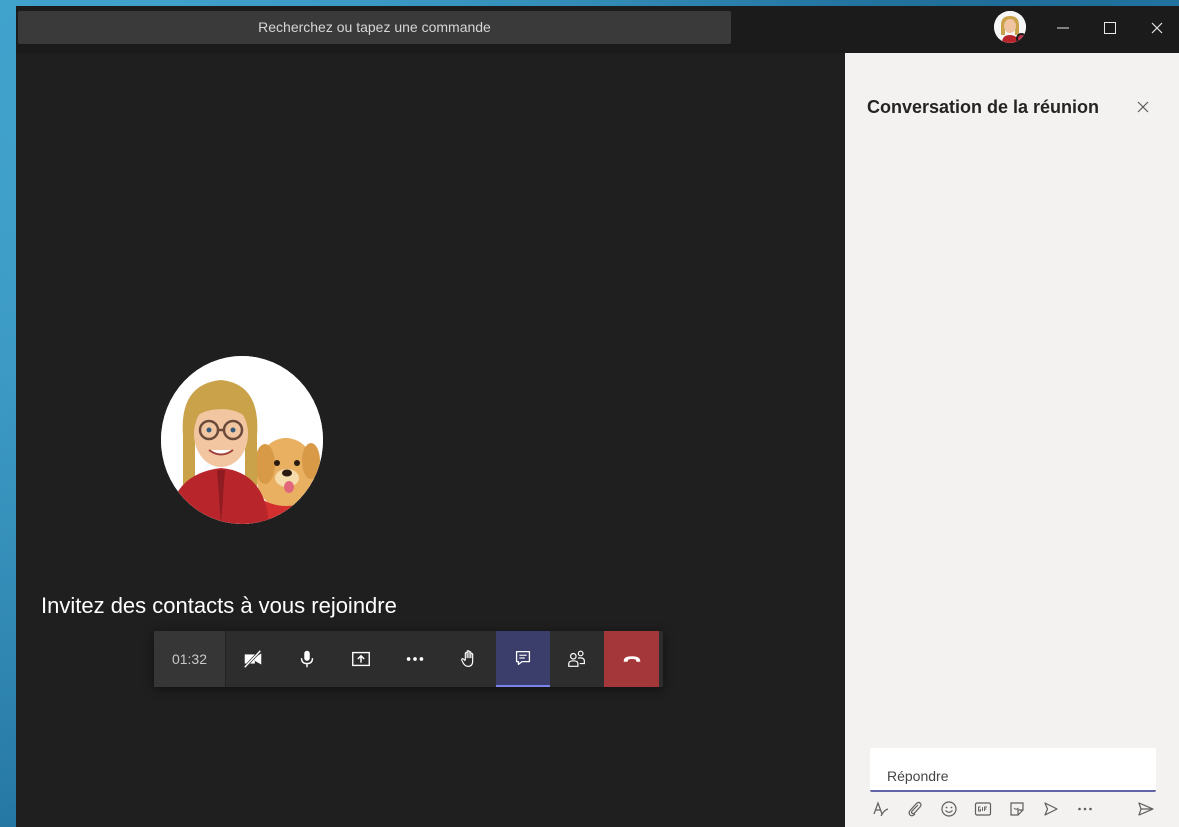  Describe the element at coordinates (219, 605) in the screenshot. I see `invite-contacts-text: Invitez des contacts à vous rejoindre` at that location.